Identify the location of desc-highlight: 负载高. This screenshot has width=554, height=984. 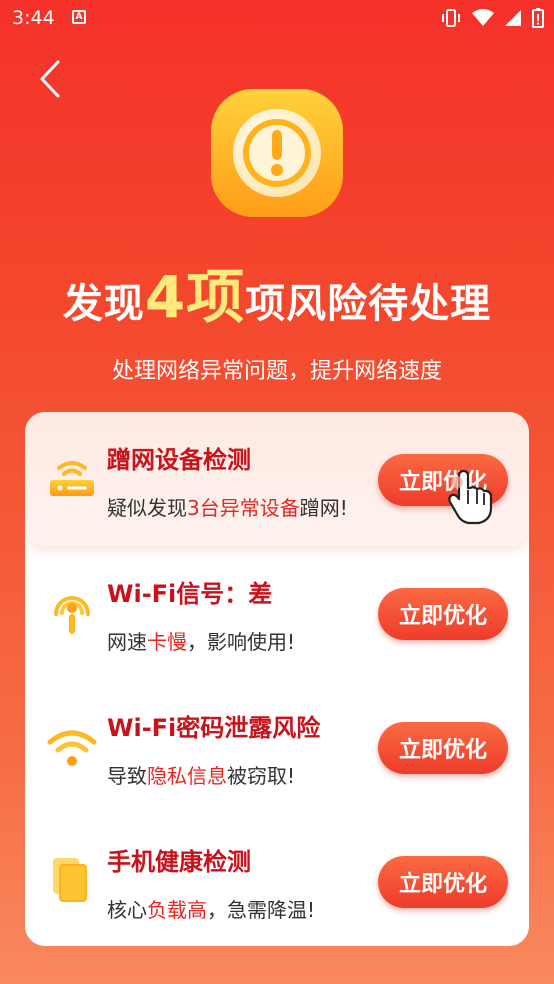
(177, 910).